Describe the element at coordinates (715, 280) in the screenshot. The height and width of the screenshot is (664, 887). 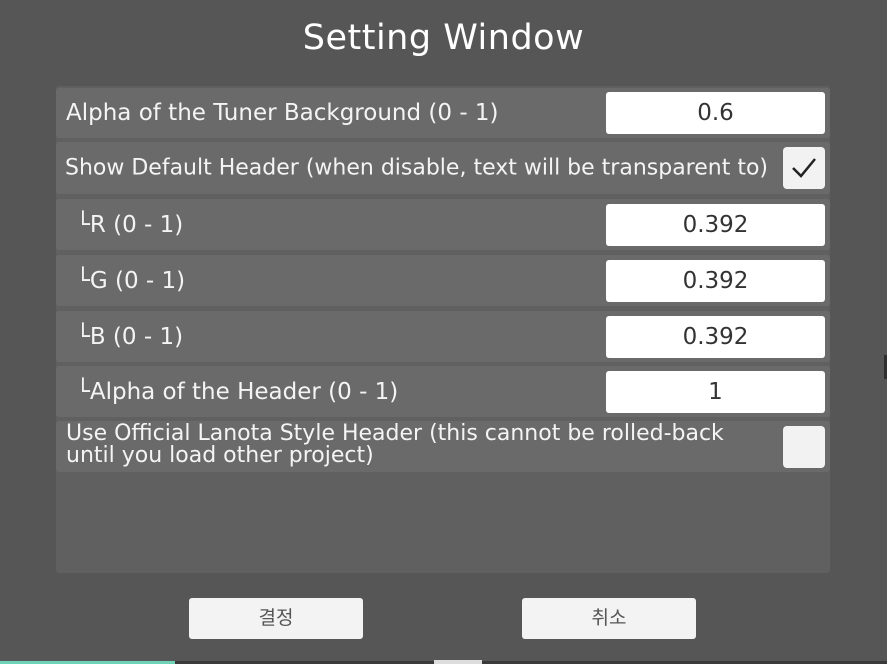
I see `header-g-input: 0.392` at that location.